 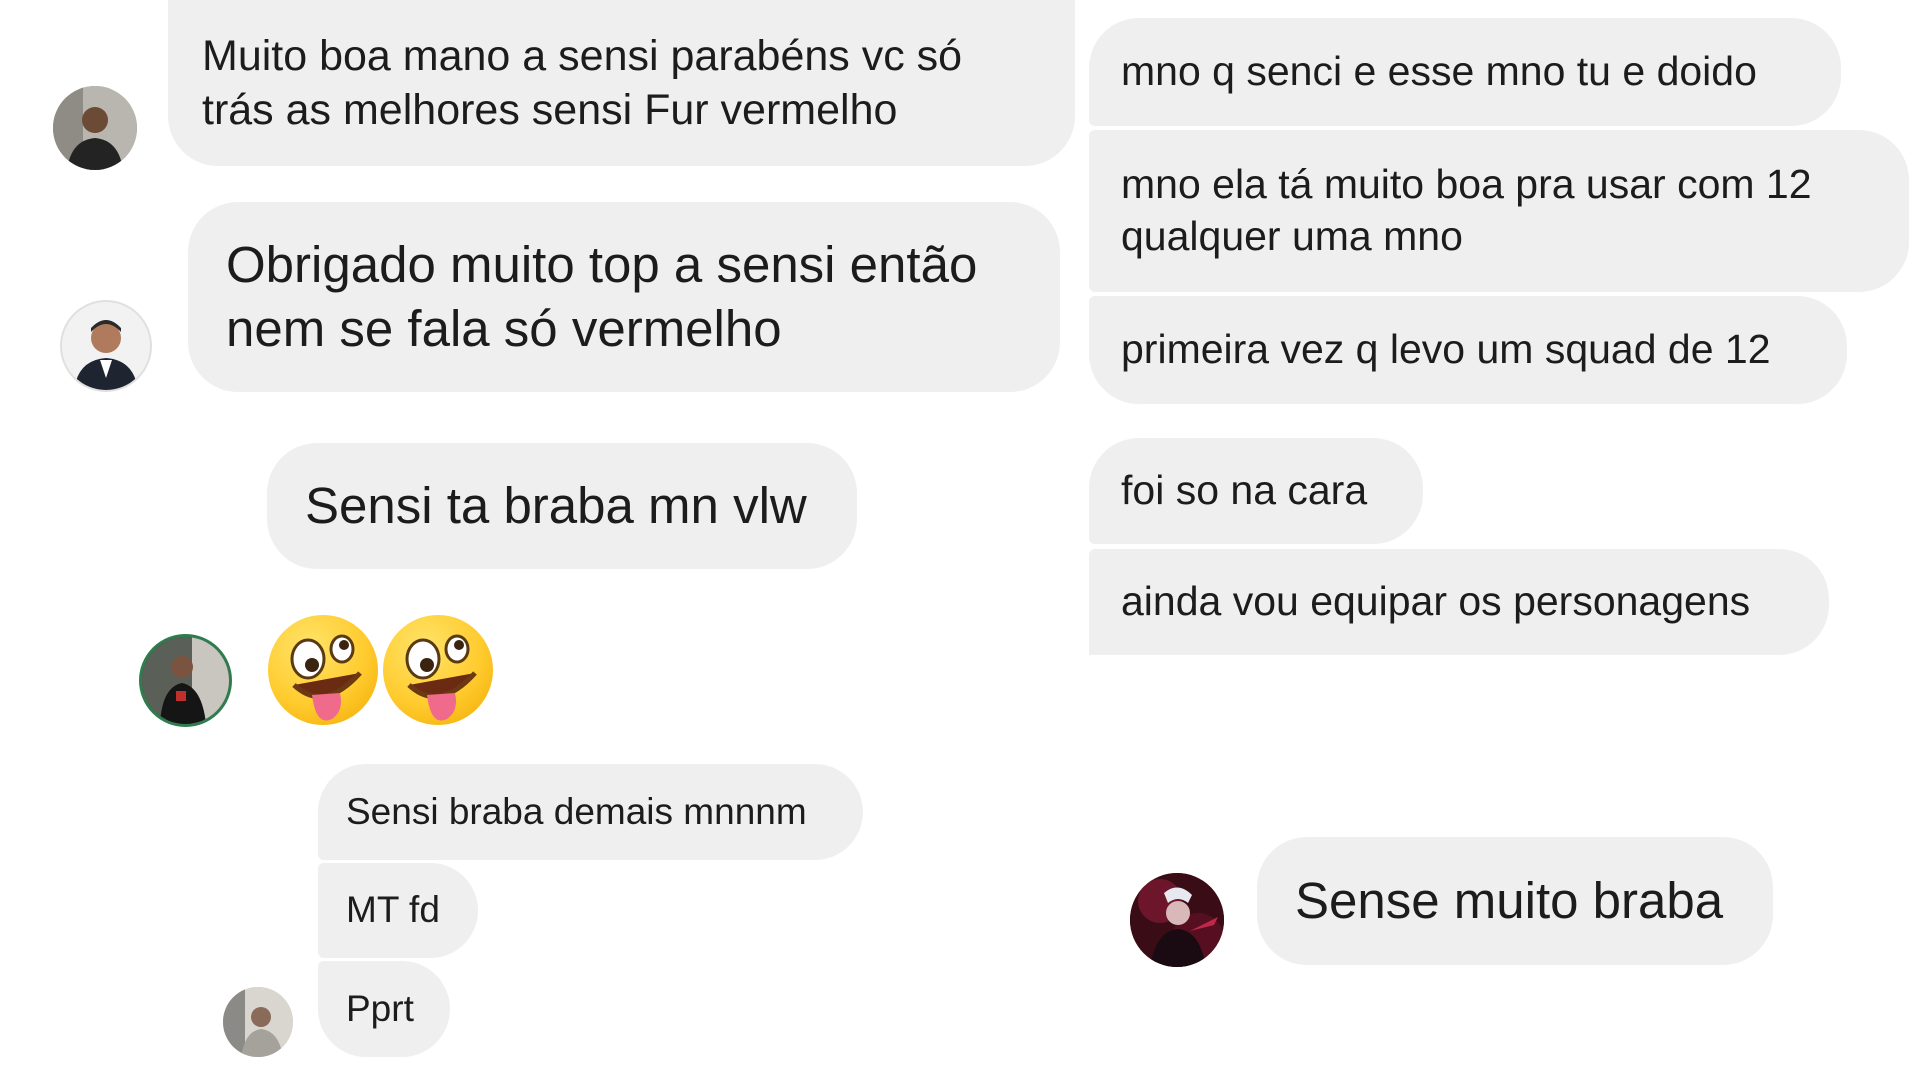 I want to click on message-text: Sensi braba demais mnnnm, so click(x=576, y=811).